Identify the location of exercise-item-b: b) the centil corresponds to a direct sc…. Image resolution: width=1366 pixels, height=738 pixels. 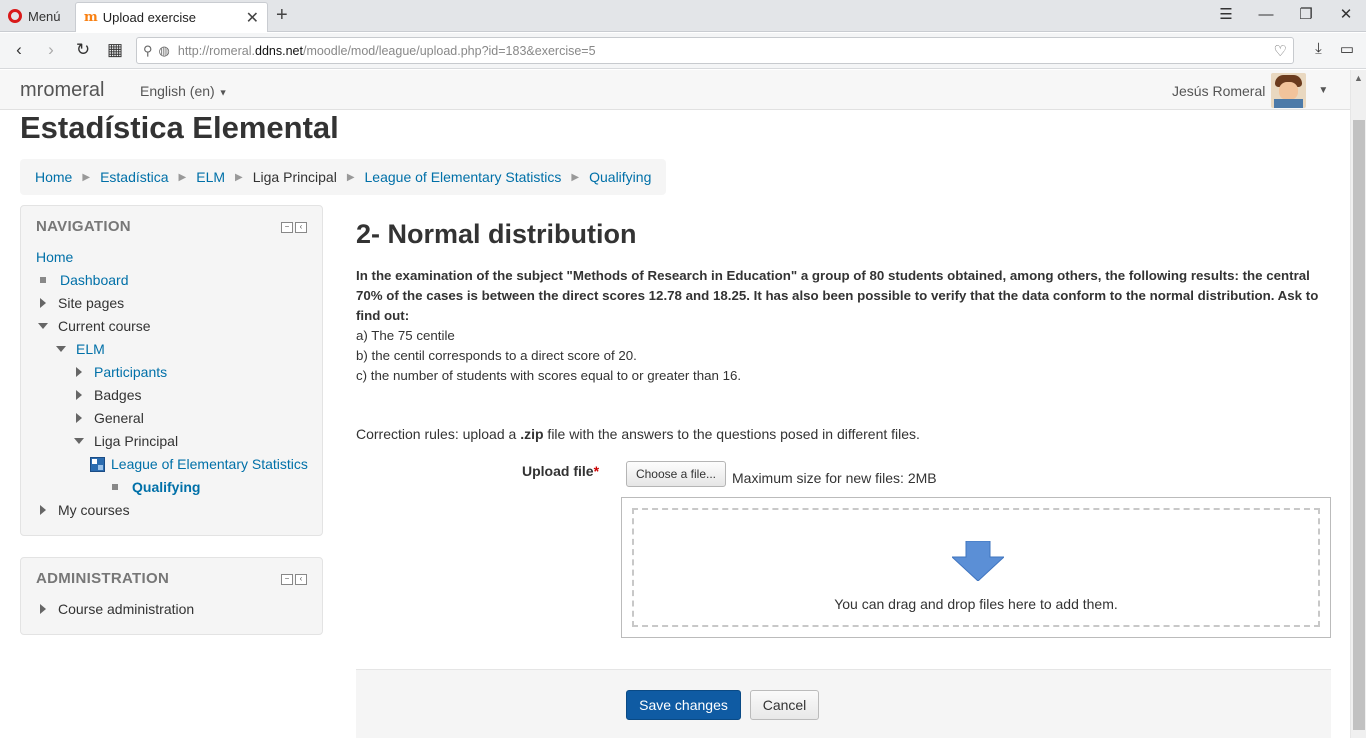
(496, 355).